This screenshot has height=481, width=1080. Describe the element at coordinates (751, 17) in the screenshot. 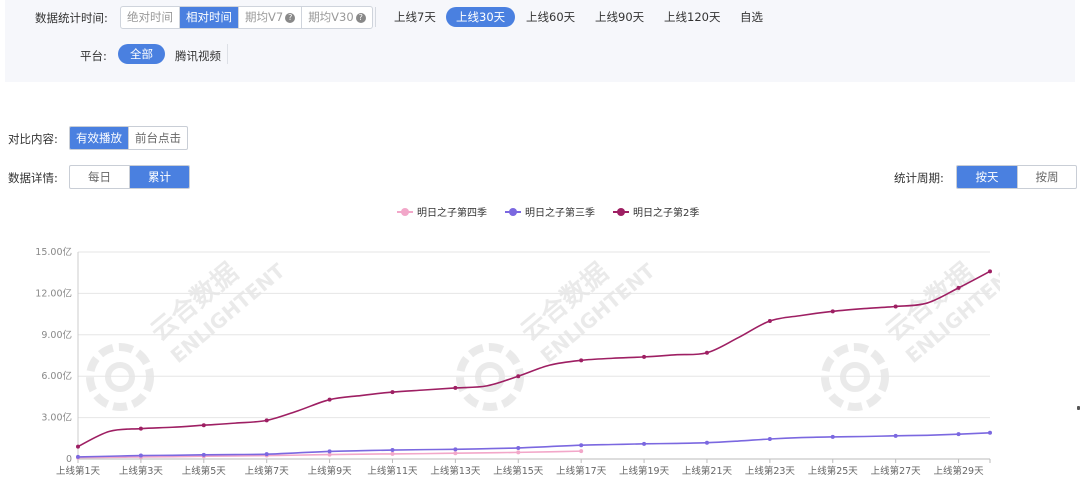

I see `range-custom: 自选` at that location.